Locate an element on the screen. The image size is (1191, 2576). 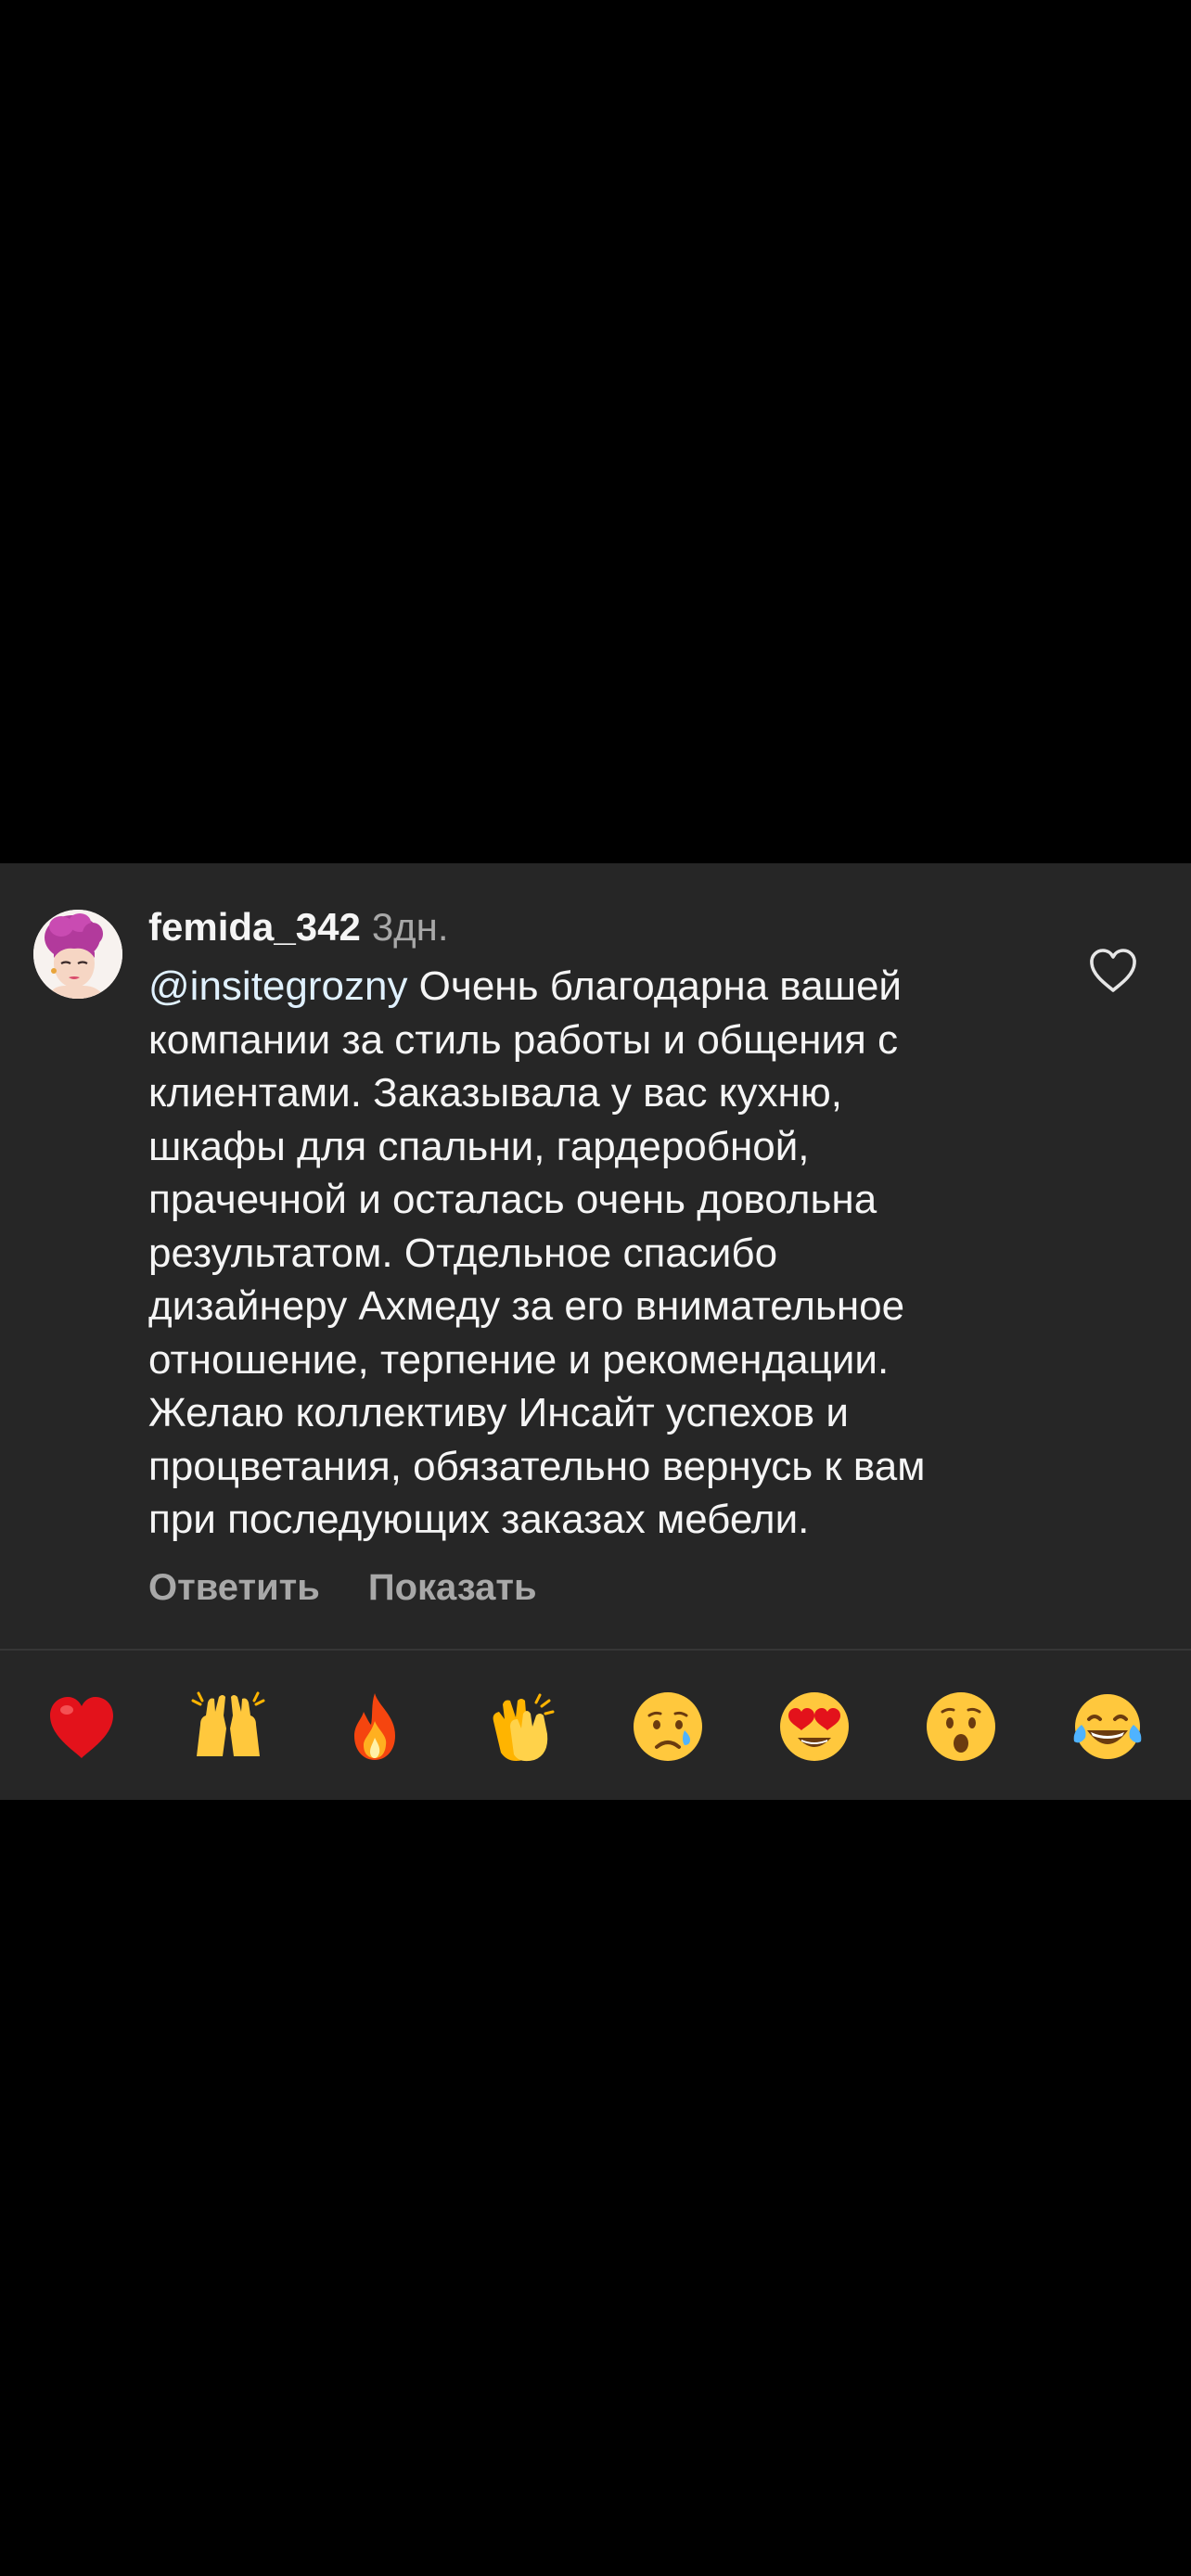
like-button is located at coordinates (1113, 971).